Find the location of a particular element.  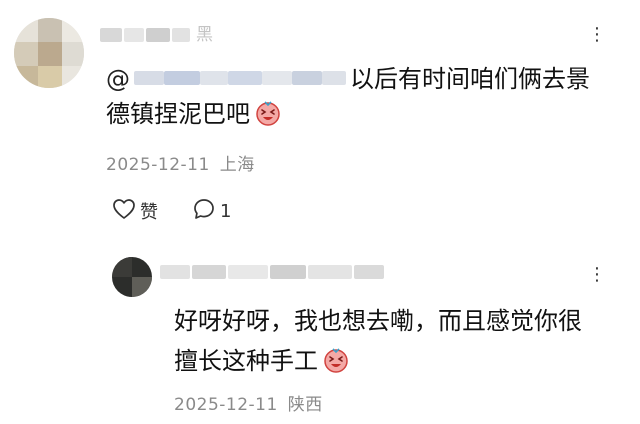

reply-text-line2: 擅长这种手工 is located at coordinates (246, 361).